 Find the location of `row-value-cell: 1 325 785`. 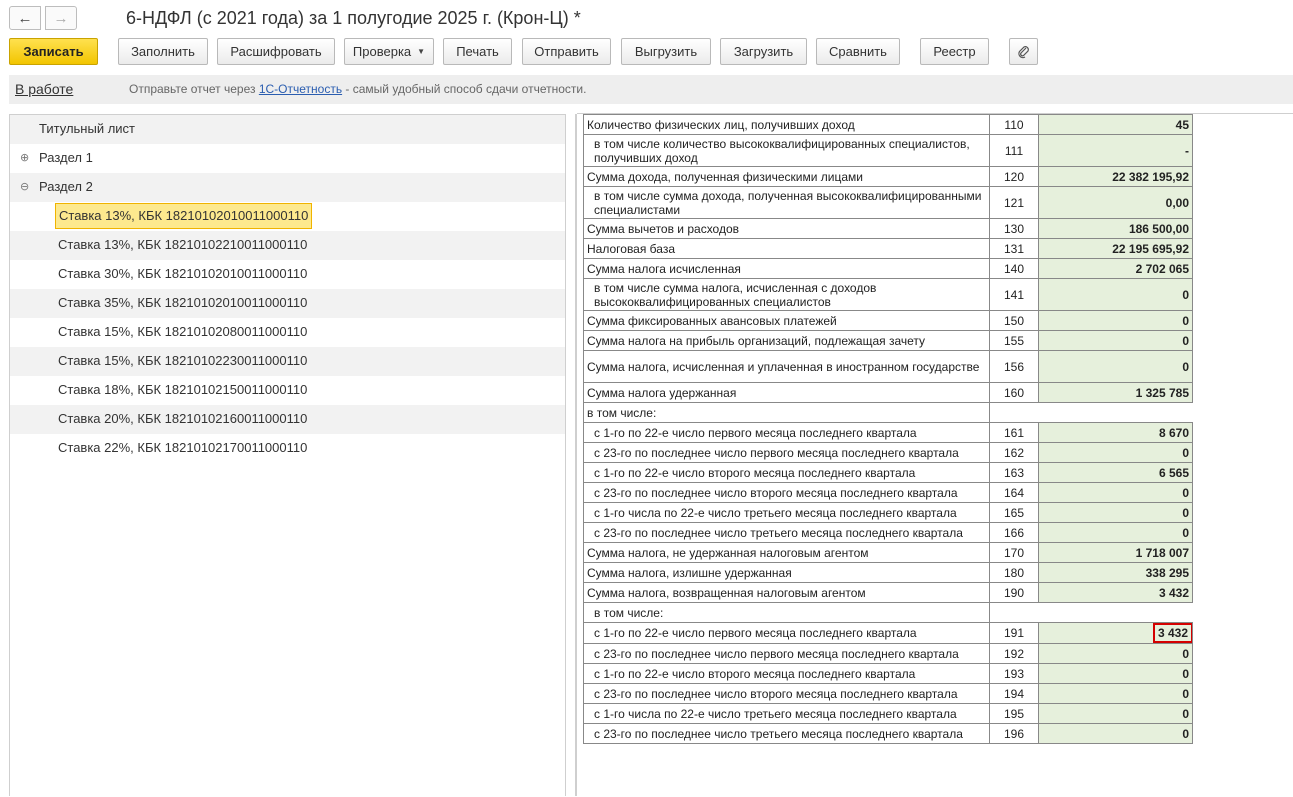

row-value-cell: 1 325 785 is located at coordinates (1115, 392).